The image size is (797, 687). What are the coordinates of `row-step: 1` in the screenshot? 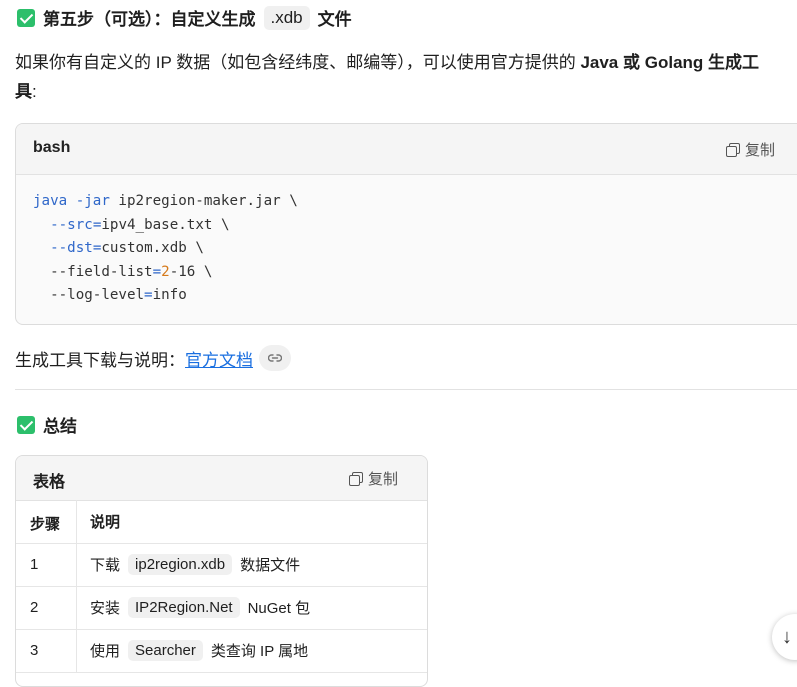 It's located at (34, 564).